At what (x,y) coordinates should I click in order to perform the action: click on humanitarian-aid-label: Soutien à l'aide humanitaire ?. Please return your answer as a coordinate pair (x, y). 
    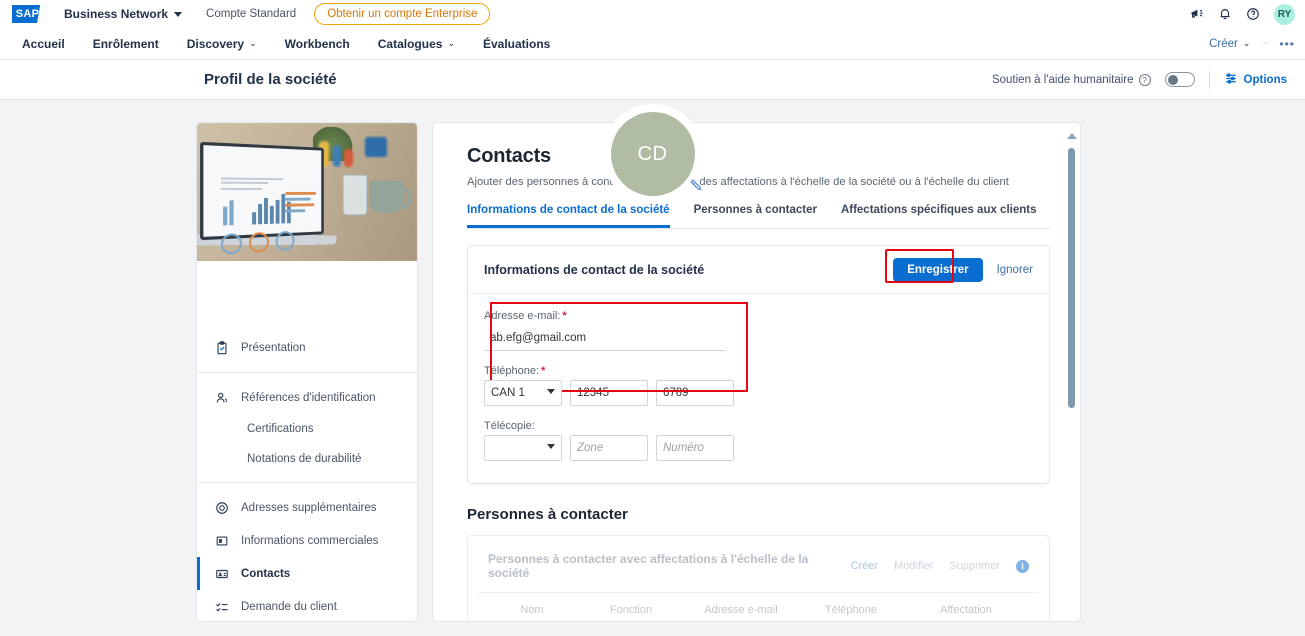
    Looking at the image, I should click on (1071, 79).